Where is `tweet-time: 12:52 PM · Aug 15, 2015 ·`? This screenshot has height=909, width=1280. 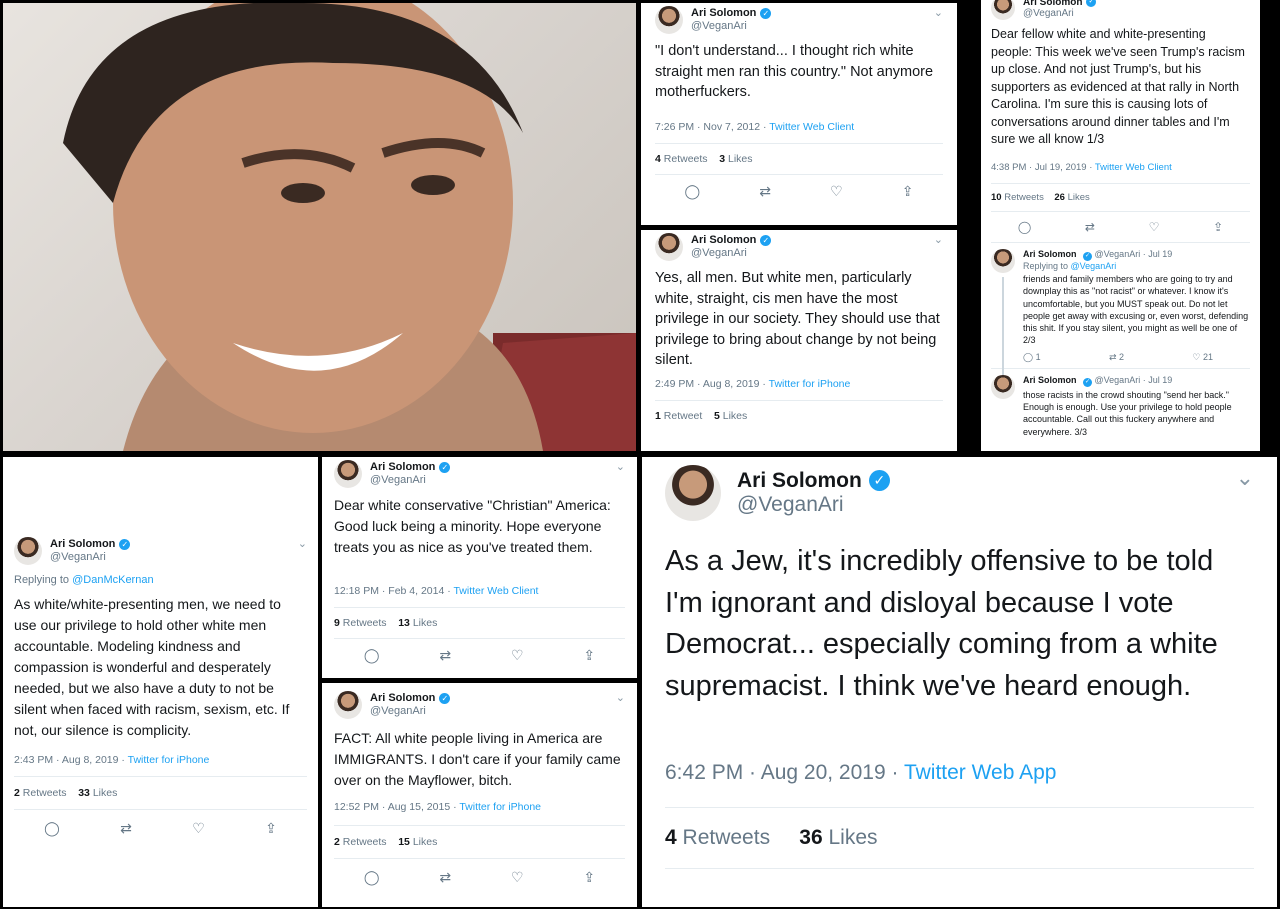 tweet-time: 12:52 PM · Aug 15, 2015 · is located at coordinates (397, 807).